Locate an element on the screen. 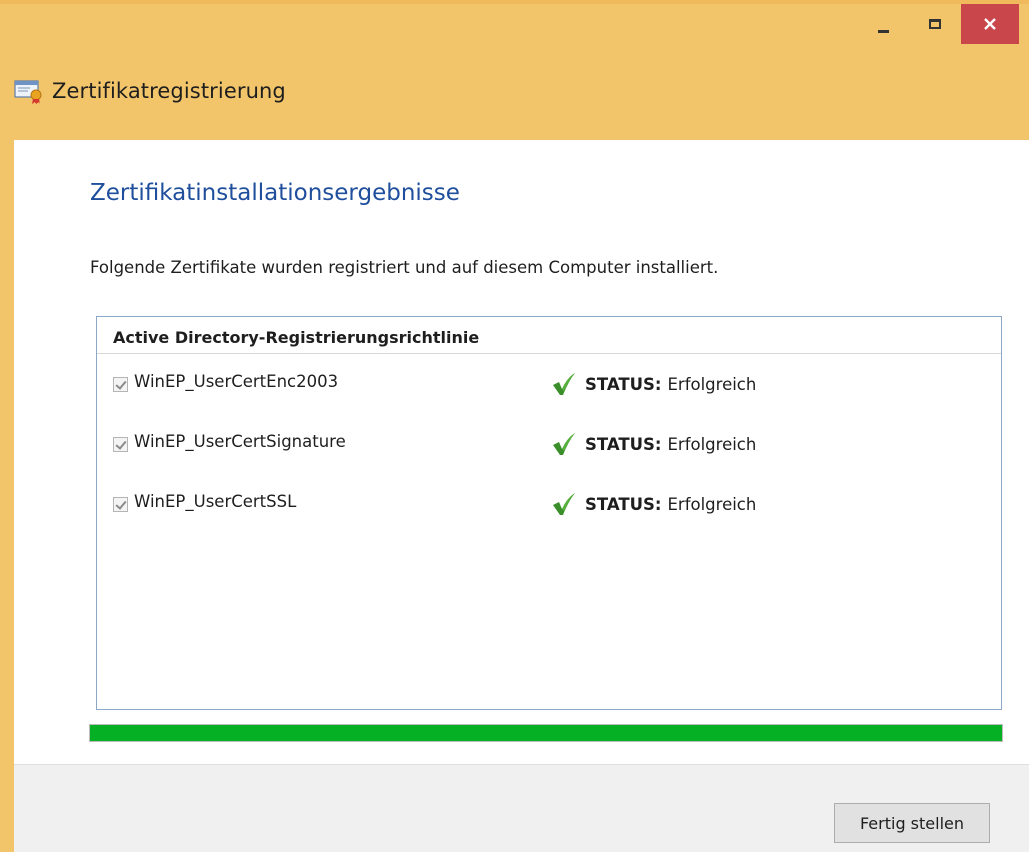  progress-fill is located at coordinates (546, 733).